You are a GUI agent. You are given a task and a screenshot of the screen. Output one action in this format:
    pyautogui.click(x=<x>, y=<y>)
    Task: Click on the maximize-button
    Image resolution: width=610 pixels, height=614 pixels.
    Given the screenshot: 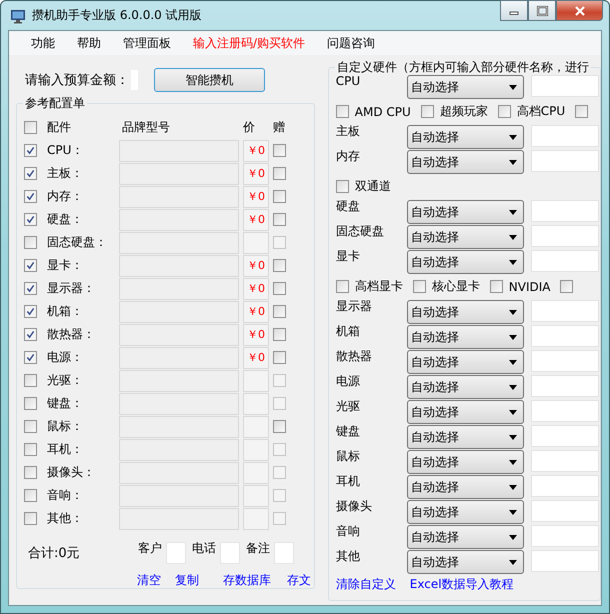 What is the action you would take?
    pyautogui.click(x=542, y=10)
    